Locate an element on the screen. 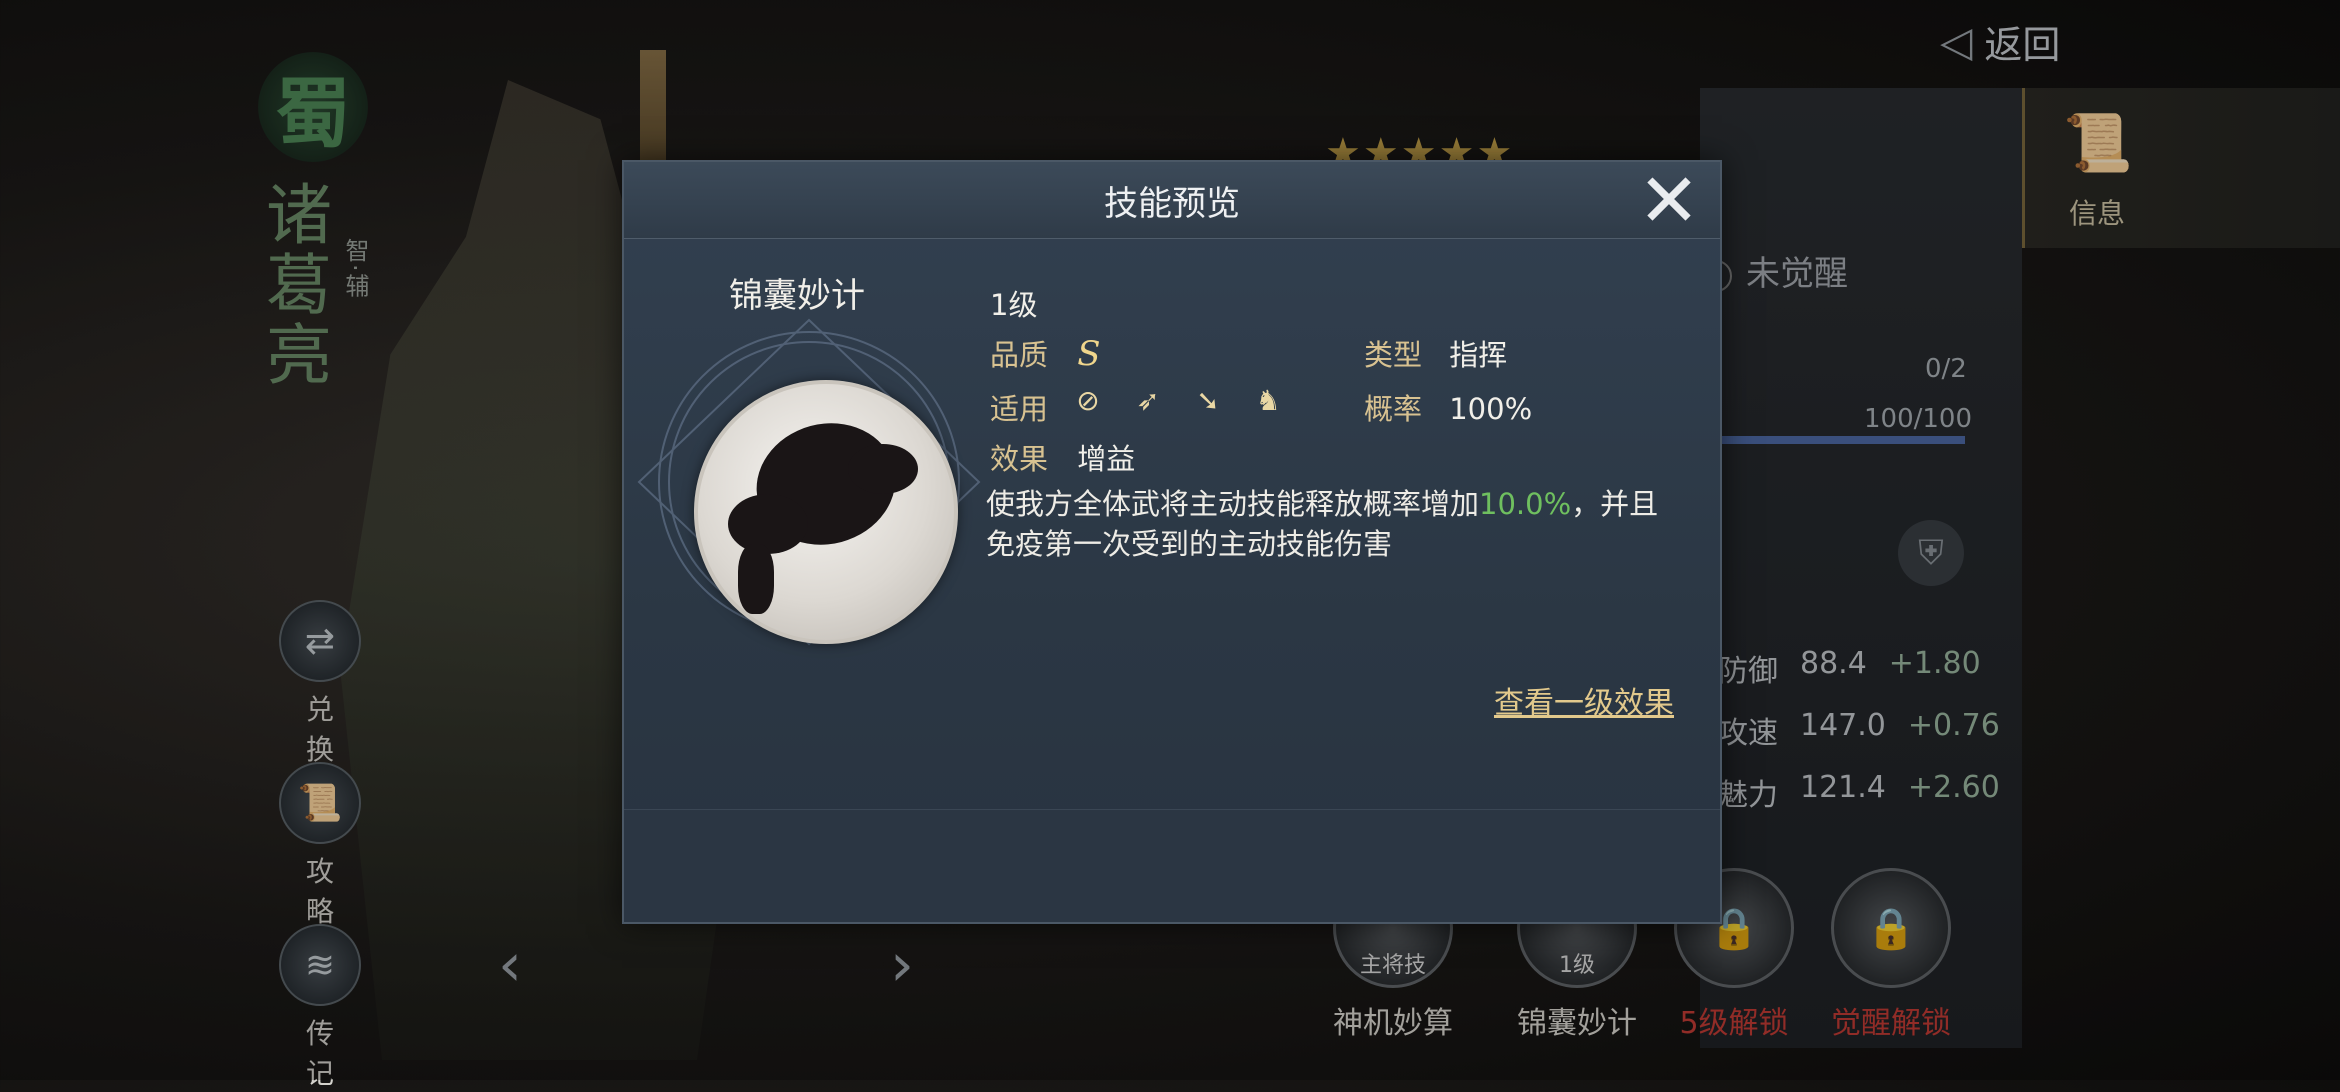  type-value: 指挥 is located at coordinates (1478, 355).